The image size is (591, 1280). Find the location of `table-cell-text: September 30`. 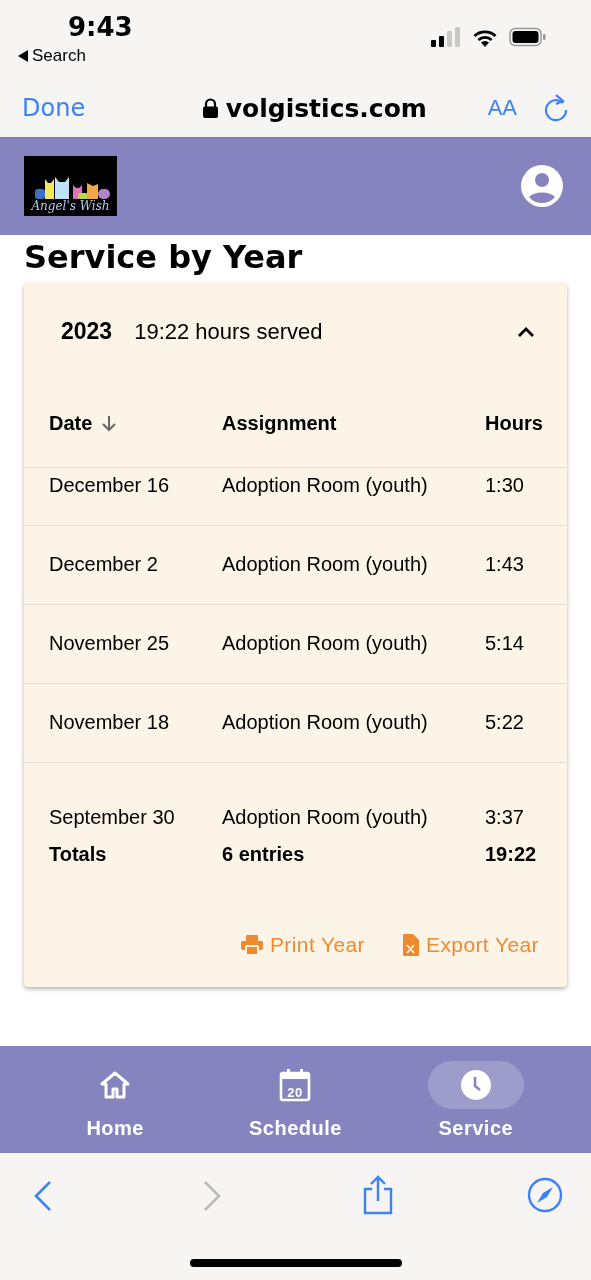

table-cell-text: September 30 is located at coordinates (112, 817).